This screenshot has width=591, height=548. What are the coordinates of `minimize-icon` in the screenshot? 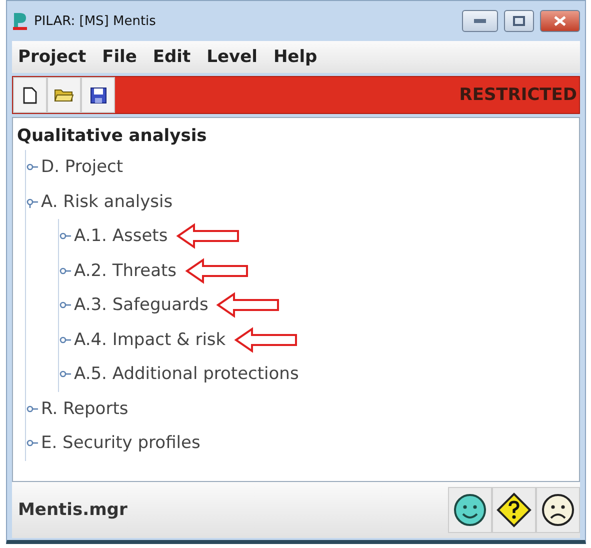 It's located at (480, 21).